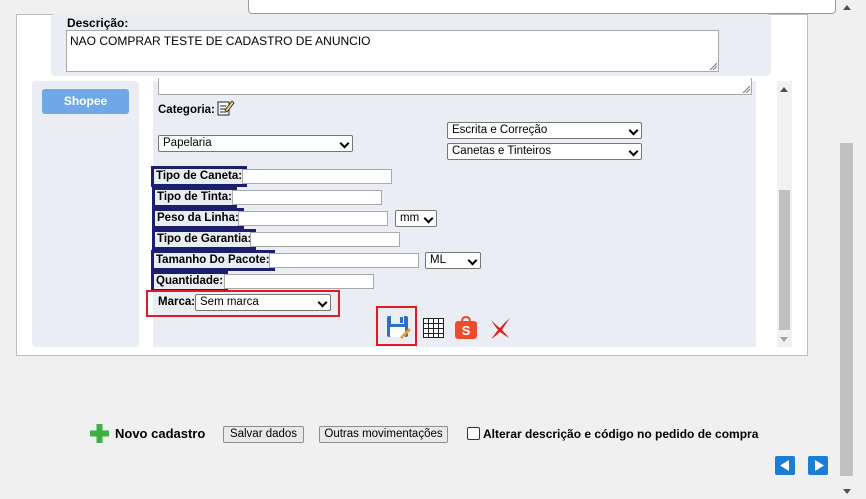  Describe the element at coordinates (398, 327) in the screenshot. I see `save-icon` at that location.